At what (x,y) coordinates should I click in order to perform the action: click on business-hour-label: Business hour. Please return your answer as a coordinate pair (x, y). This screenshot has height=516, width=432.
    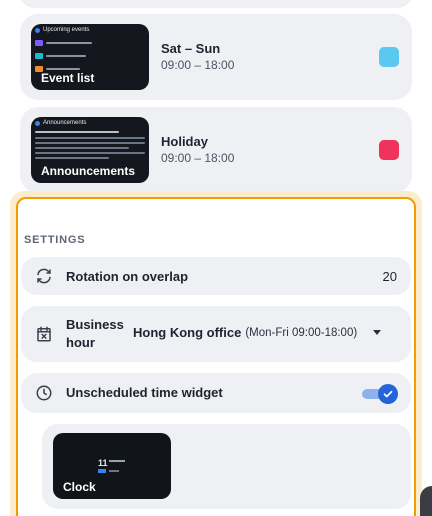
    Looking at the image, I should click on (95, 333).